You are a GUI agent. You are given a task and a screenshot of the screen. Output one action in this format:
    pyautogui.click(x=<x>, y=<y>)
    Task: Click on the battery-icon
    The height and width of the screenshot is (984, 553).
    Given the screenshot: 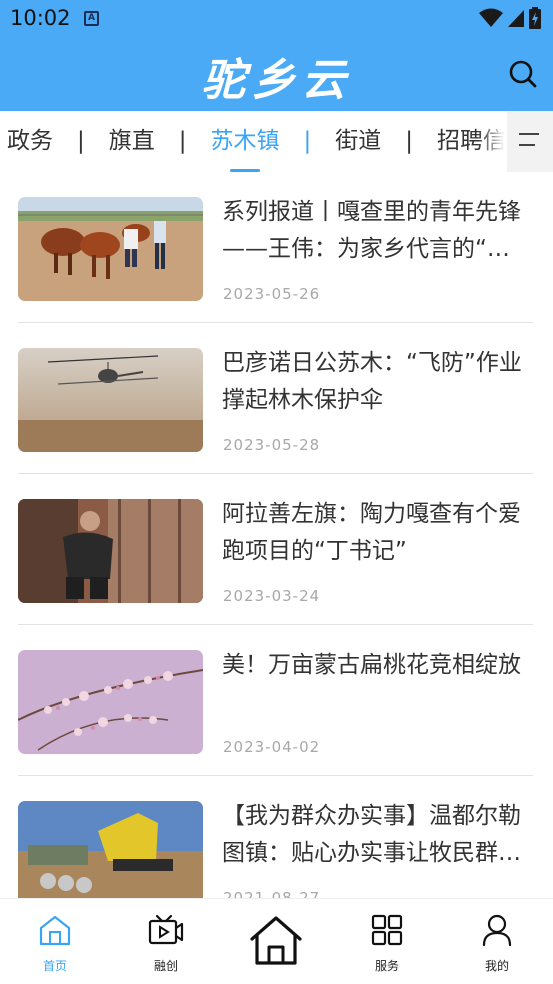 What is the action you would take?
    pyautogui.click(x=535, y=18)
    